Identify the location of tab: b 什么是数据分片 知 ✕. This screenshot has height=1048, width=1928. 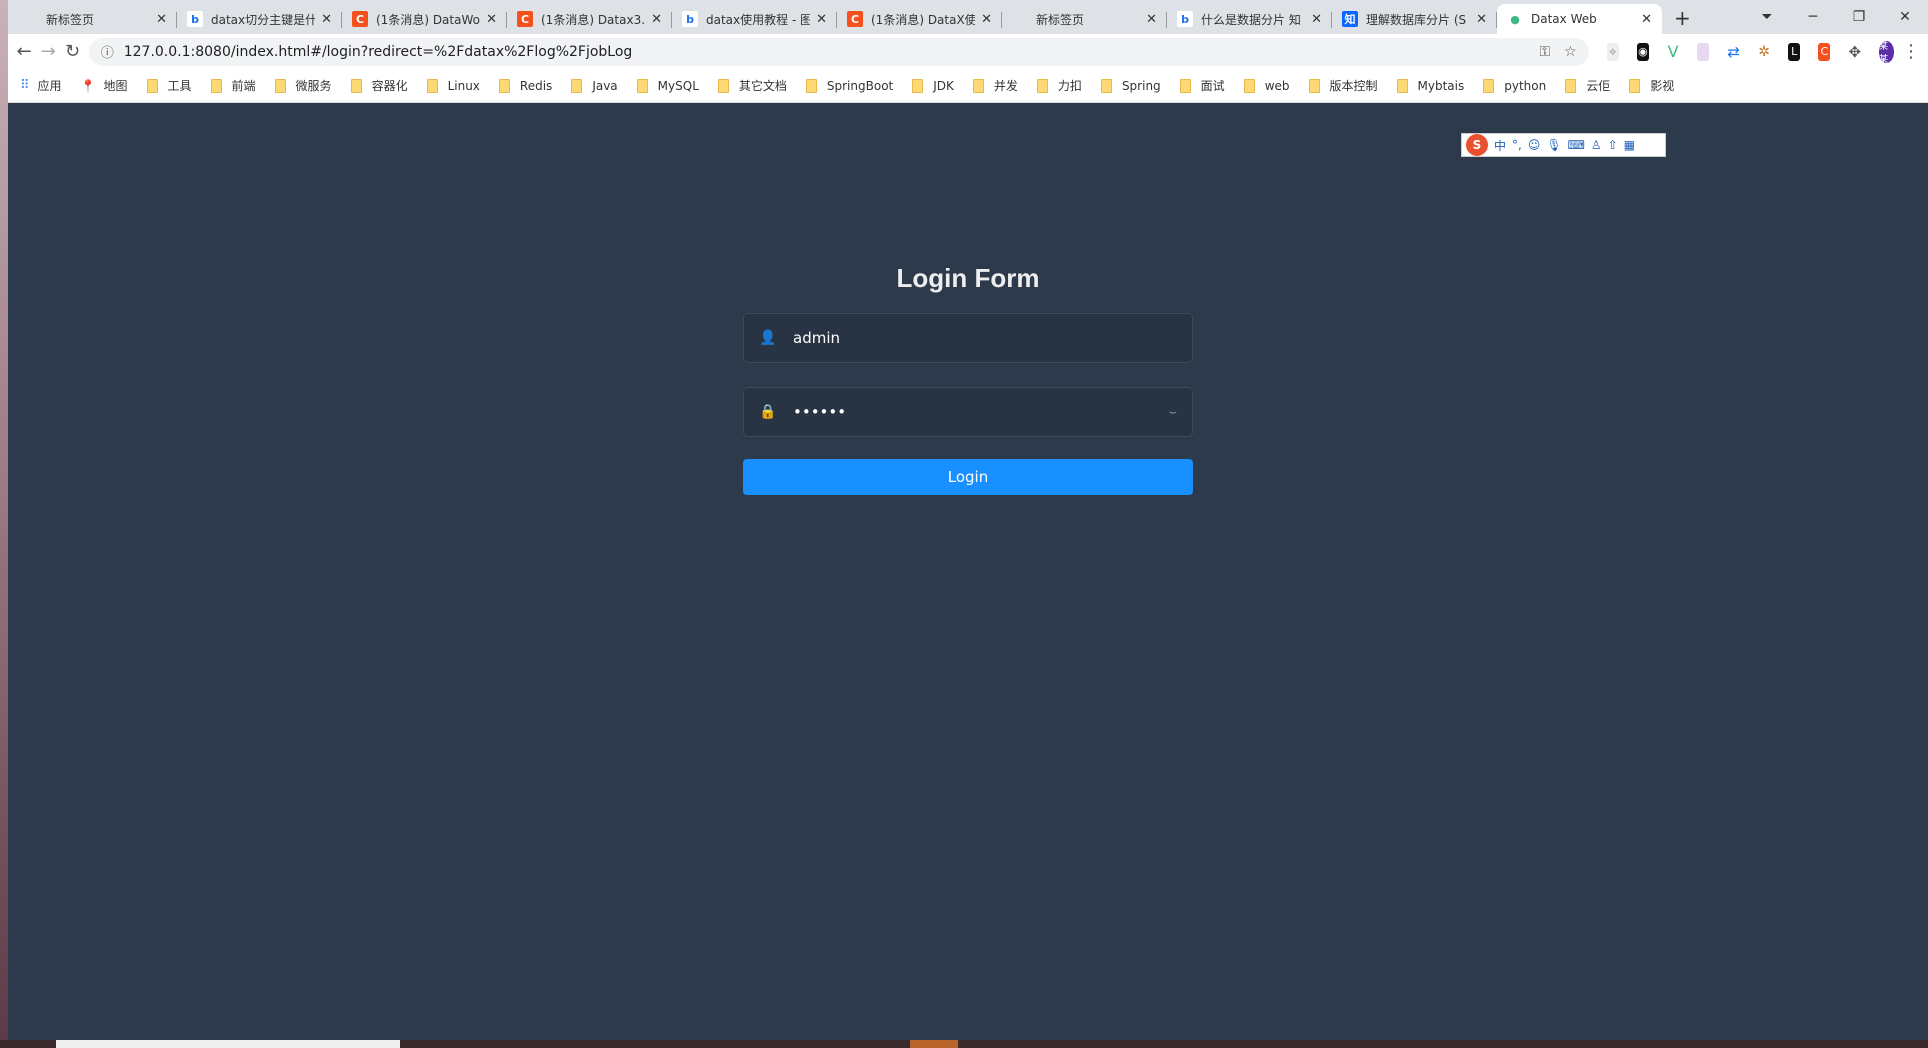
(1249, 19).